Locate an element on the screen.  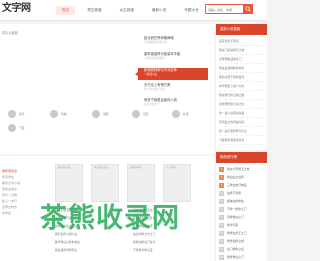
rank-book: 修仙仙之仙尊 is located at coordinates (235, 177).